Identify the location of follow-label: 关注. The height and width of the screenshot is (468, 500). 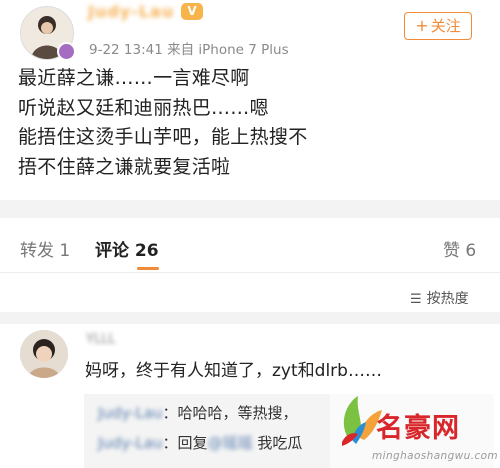
(445, 26).